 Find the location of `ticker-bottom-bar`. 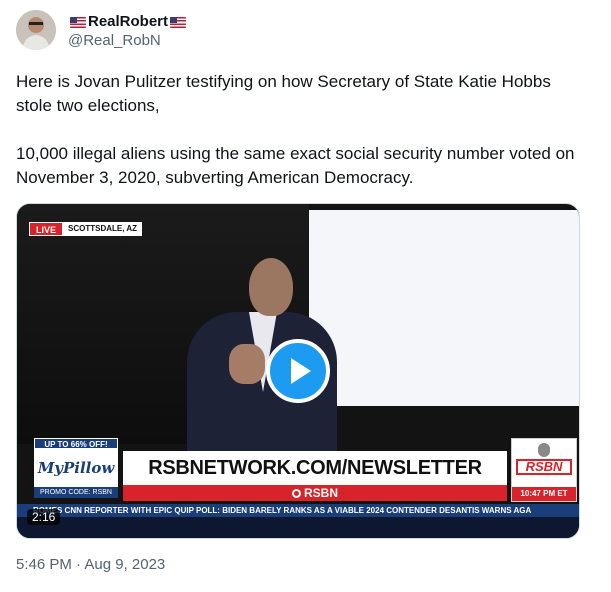

ticker-bottom-bar is located at coordinates (298, 527).